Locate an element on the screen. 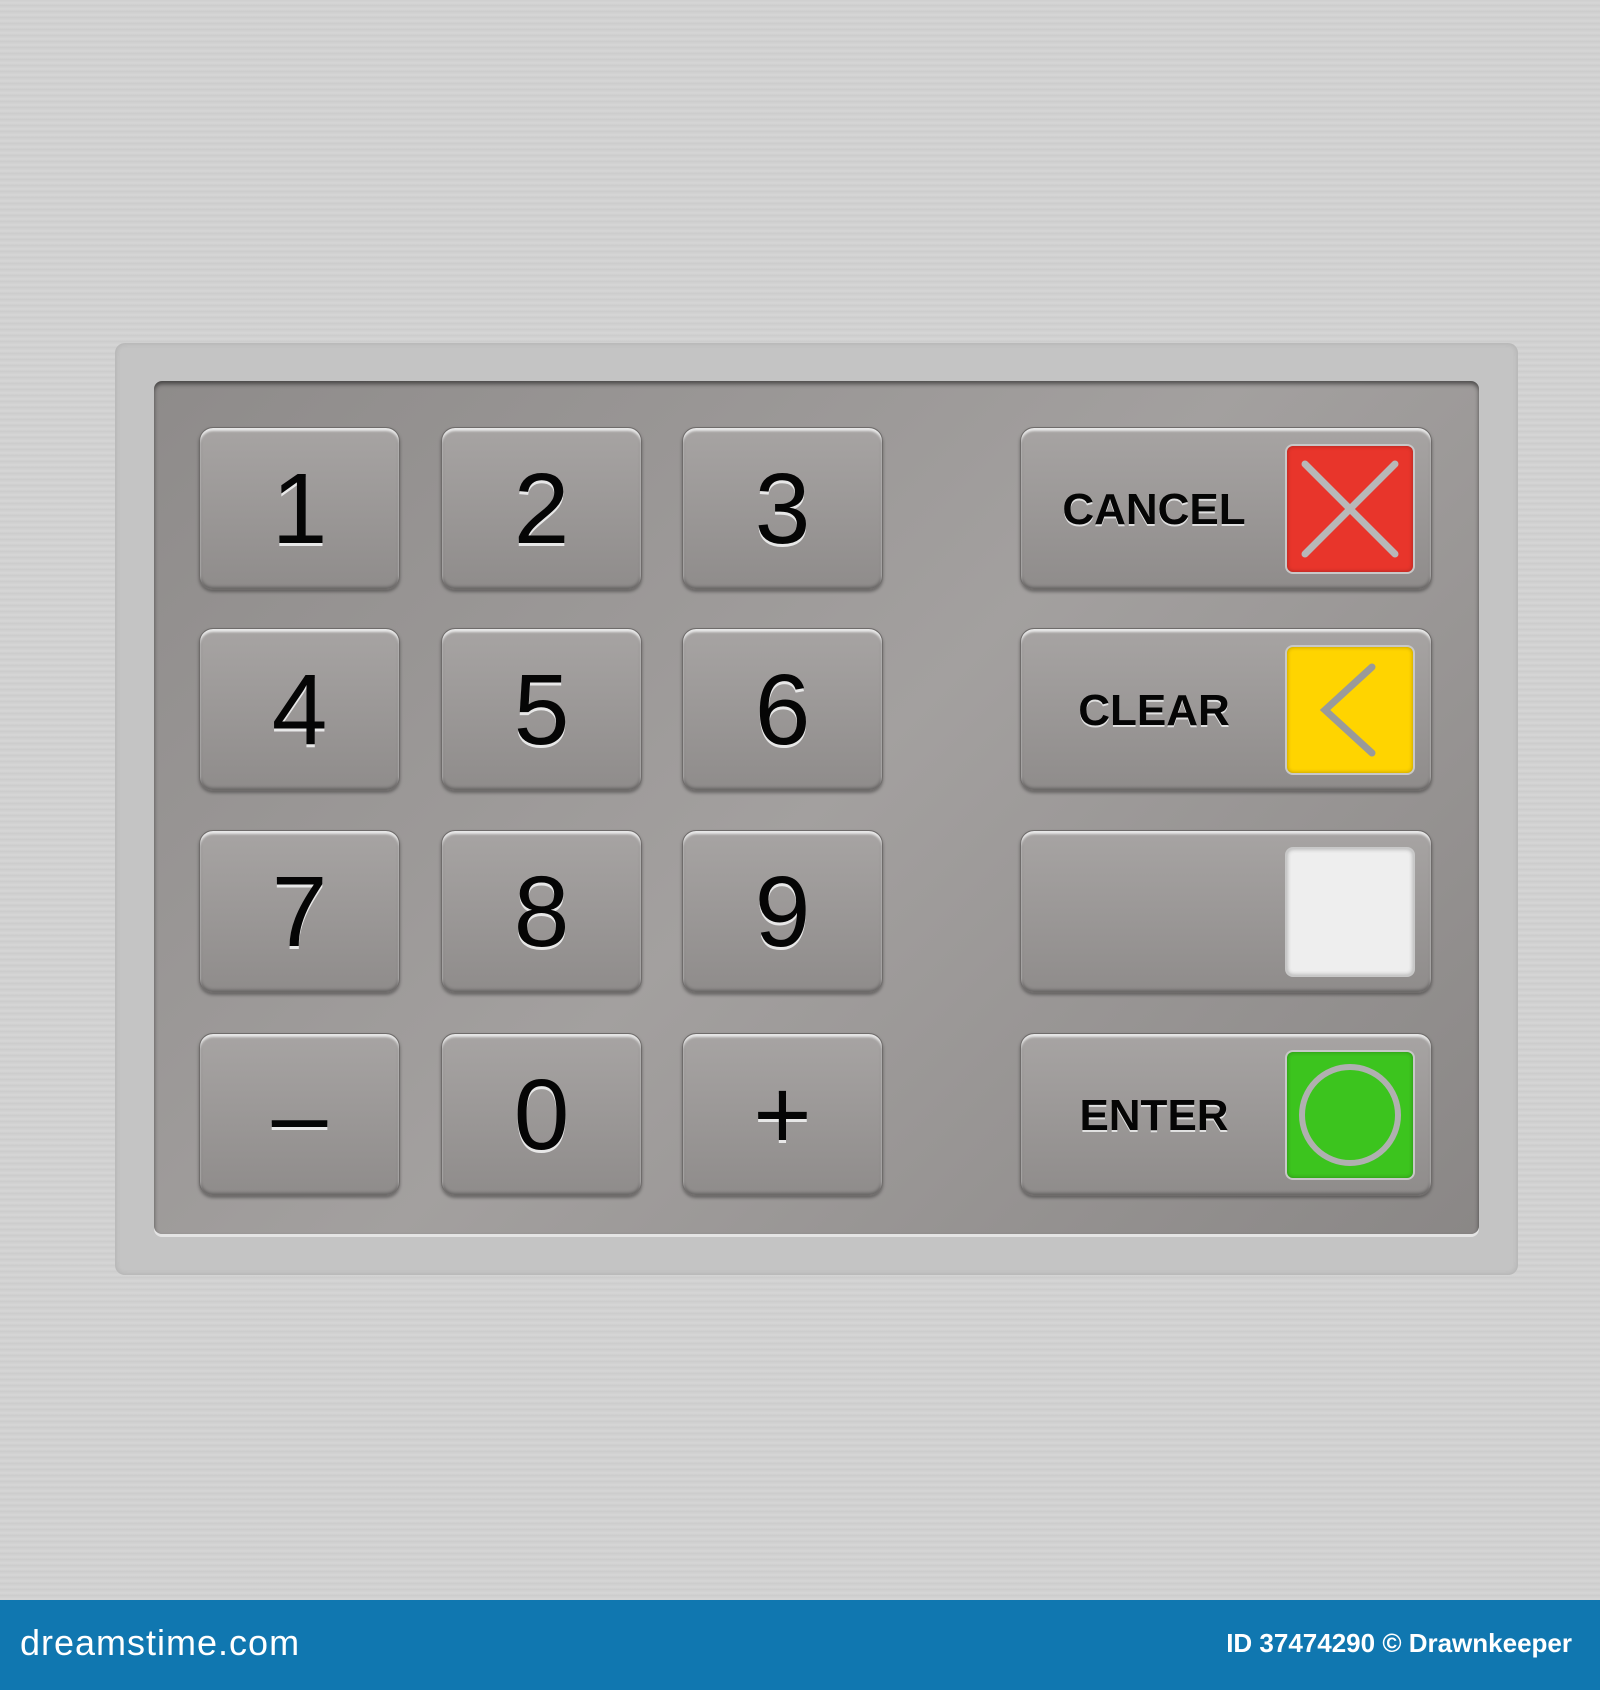 The height and width of the screenshot is (1690, 1600). blank-function-button is located at coordinates (1226, 911).